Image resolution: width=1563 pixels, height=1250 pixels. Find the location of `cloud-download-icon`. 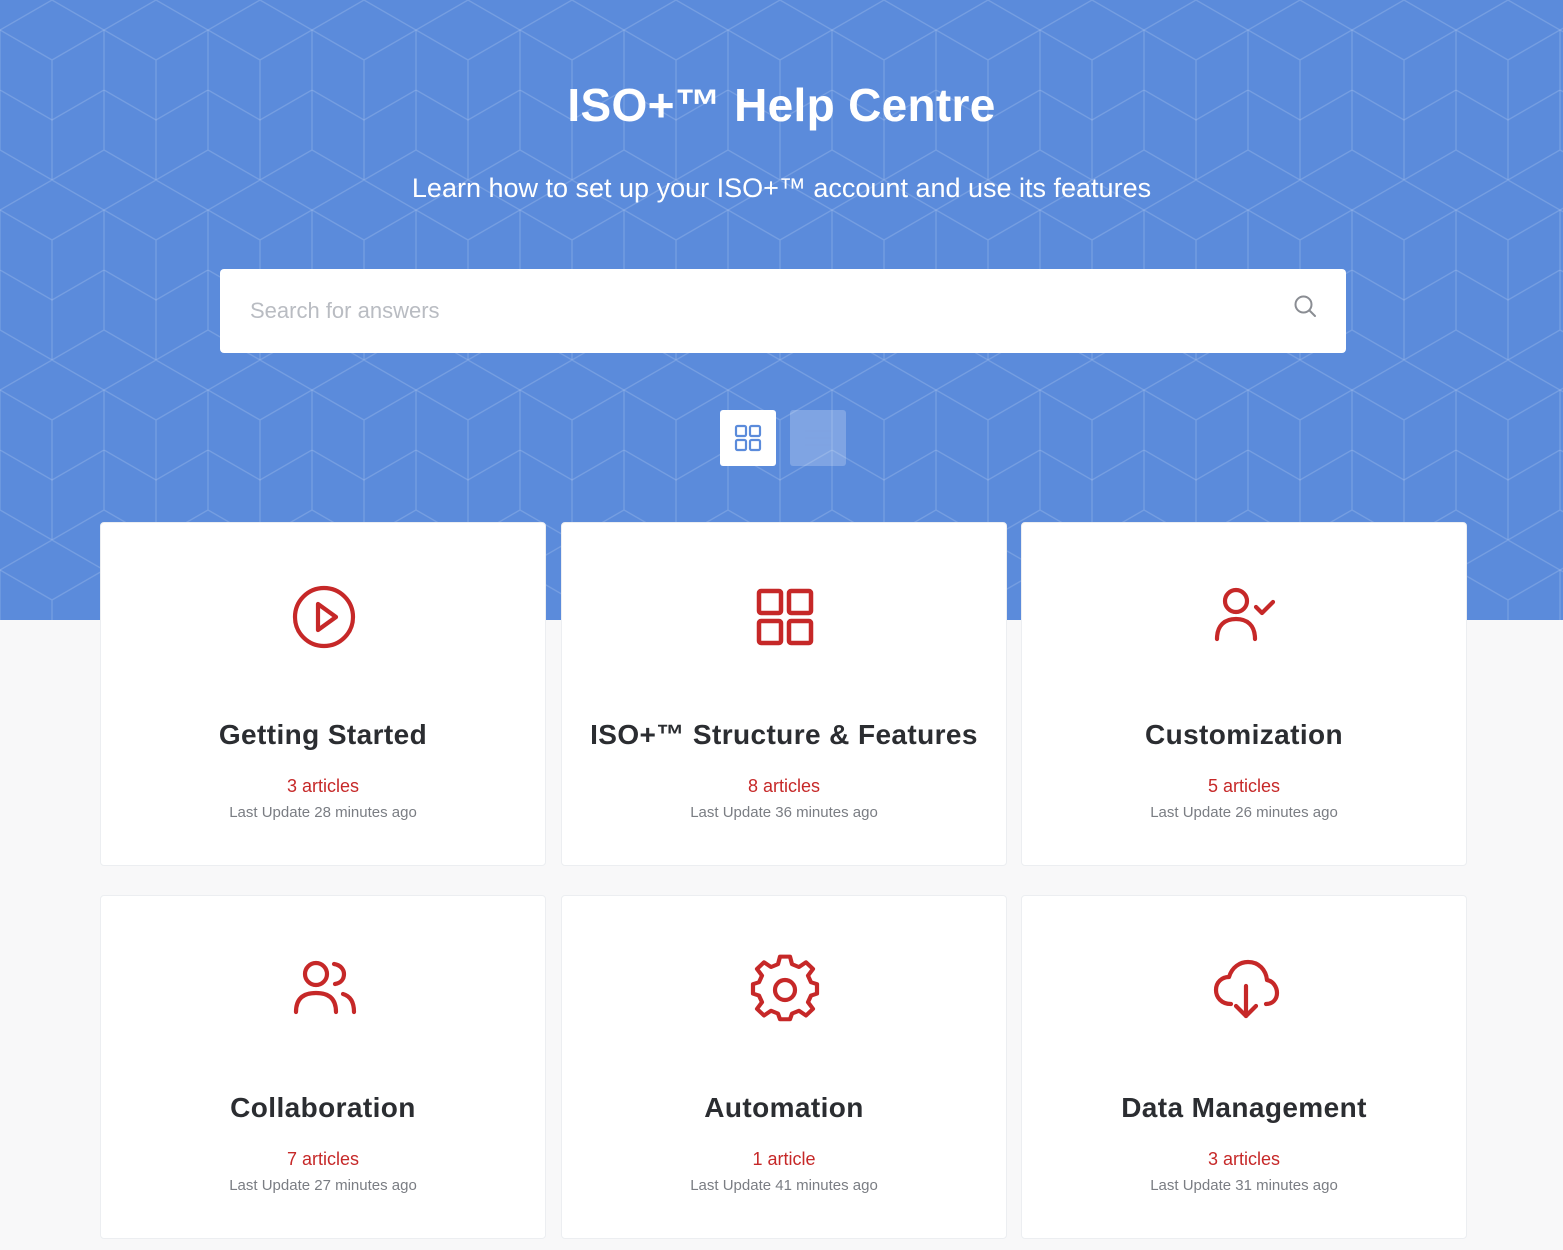

cloud-download-icon is located at coordinates (1246, 989).